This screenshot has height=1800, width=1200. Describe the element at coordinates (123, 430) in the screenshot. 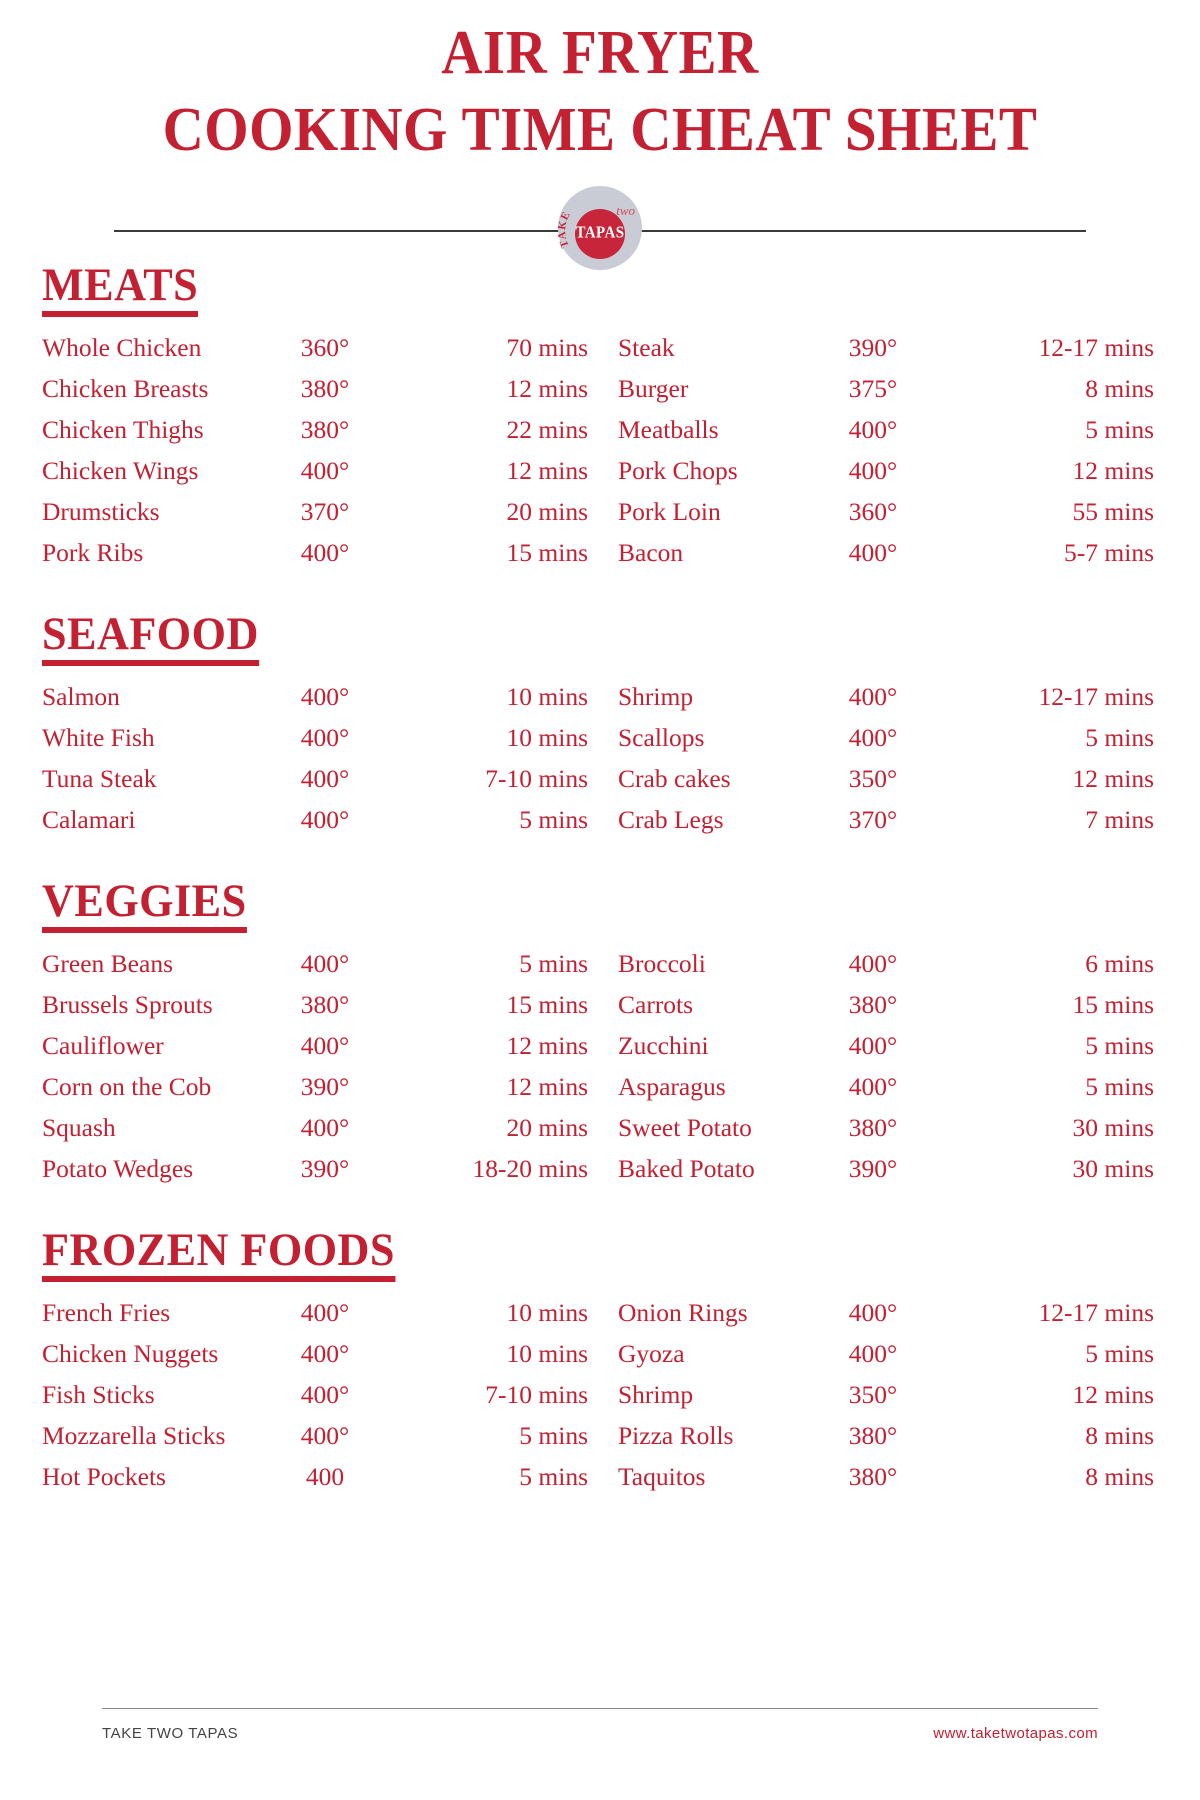

I see `food-name-cell: Chicken Thighs` at that location.